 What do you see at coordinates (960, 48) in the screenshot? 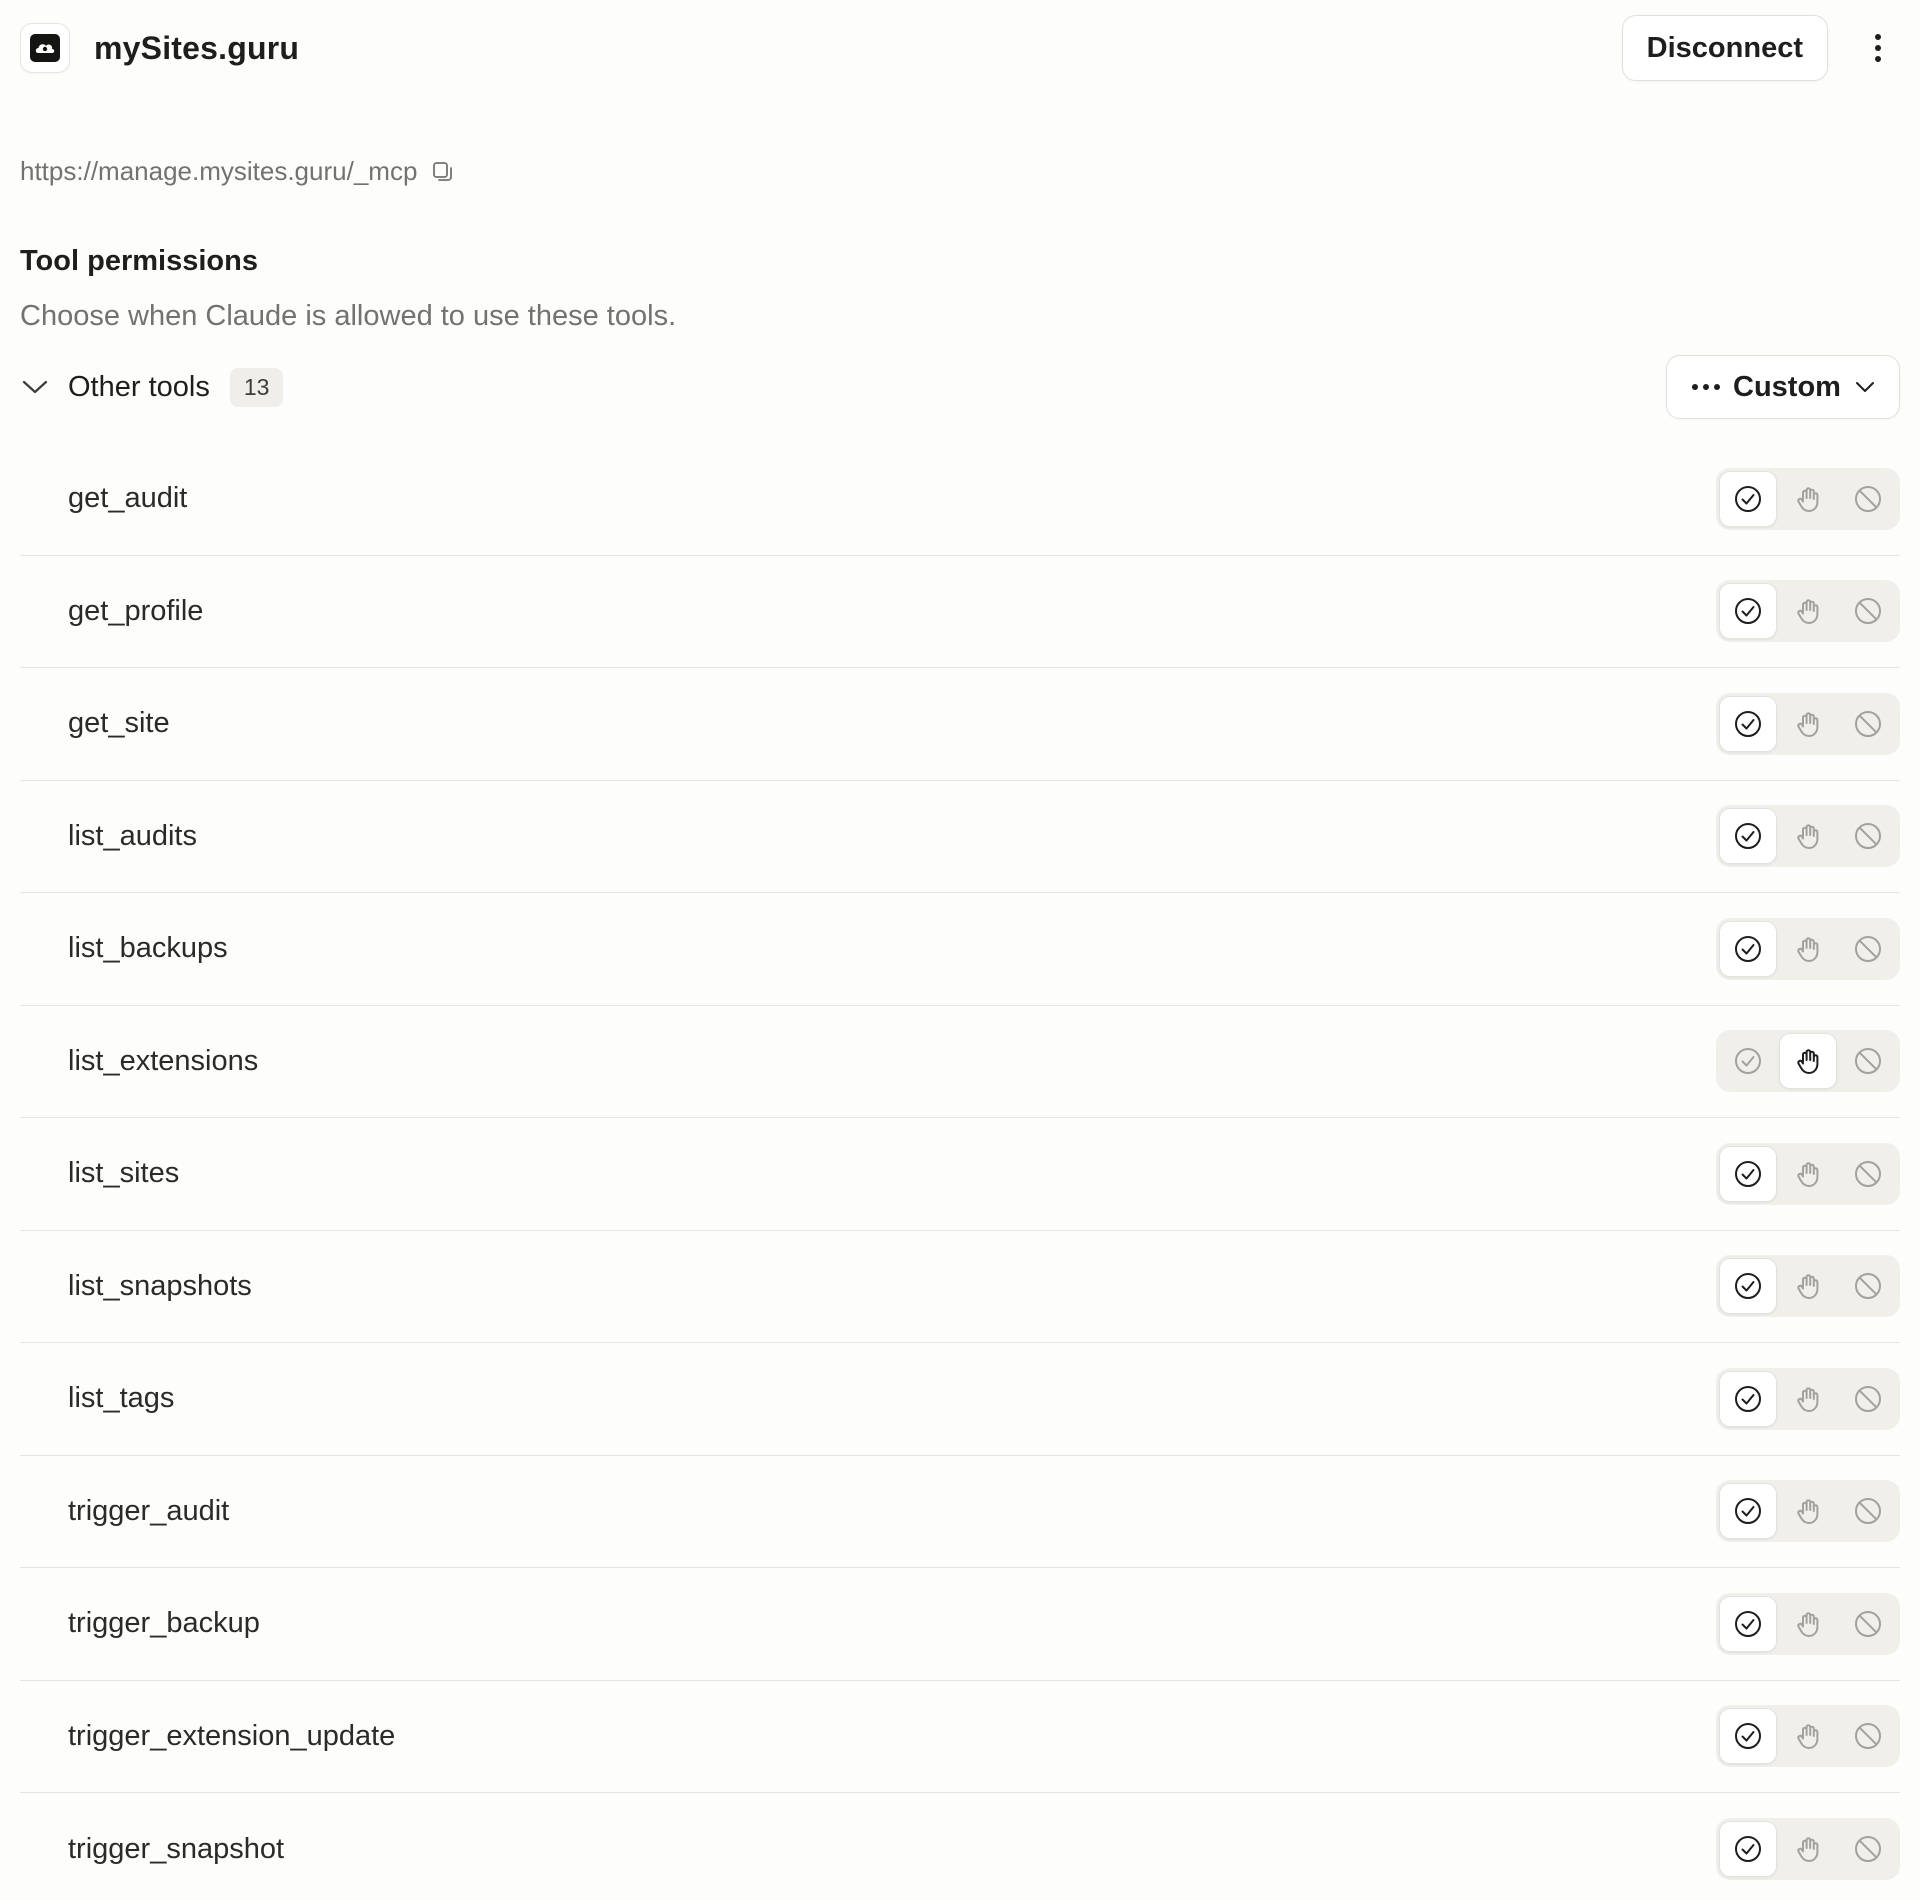
I see `header: mySites.guru Disconnect` at bounding box center [960, 48].